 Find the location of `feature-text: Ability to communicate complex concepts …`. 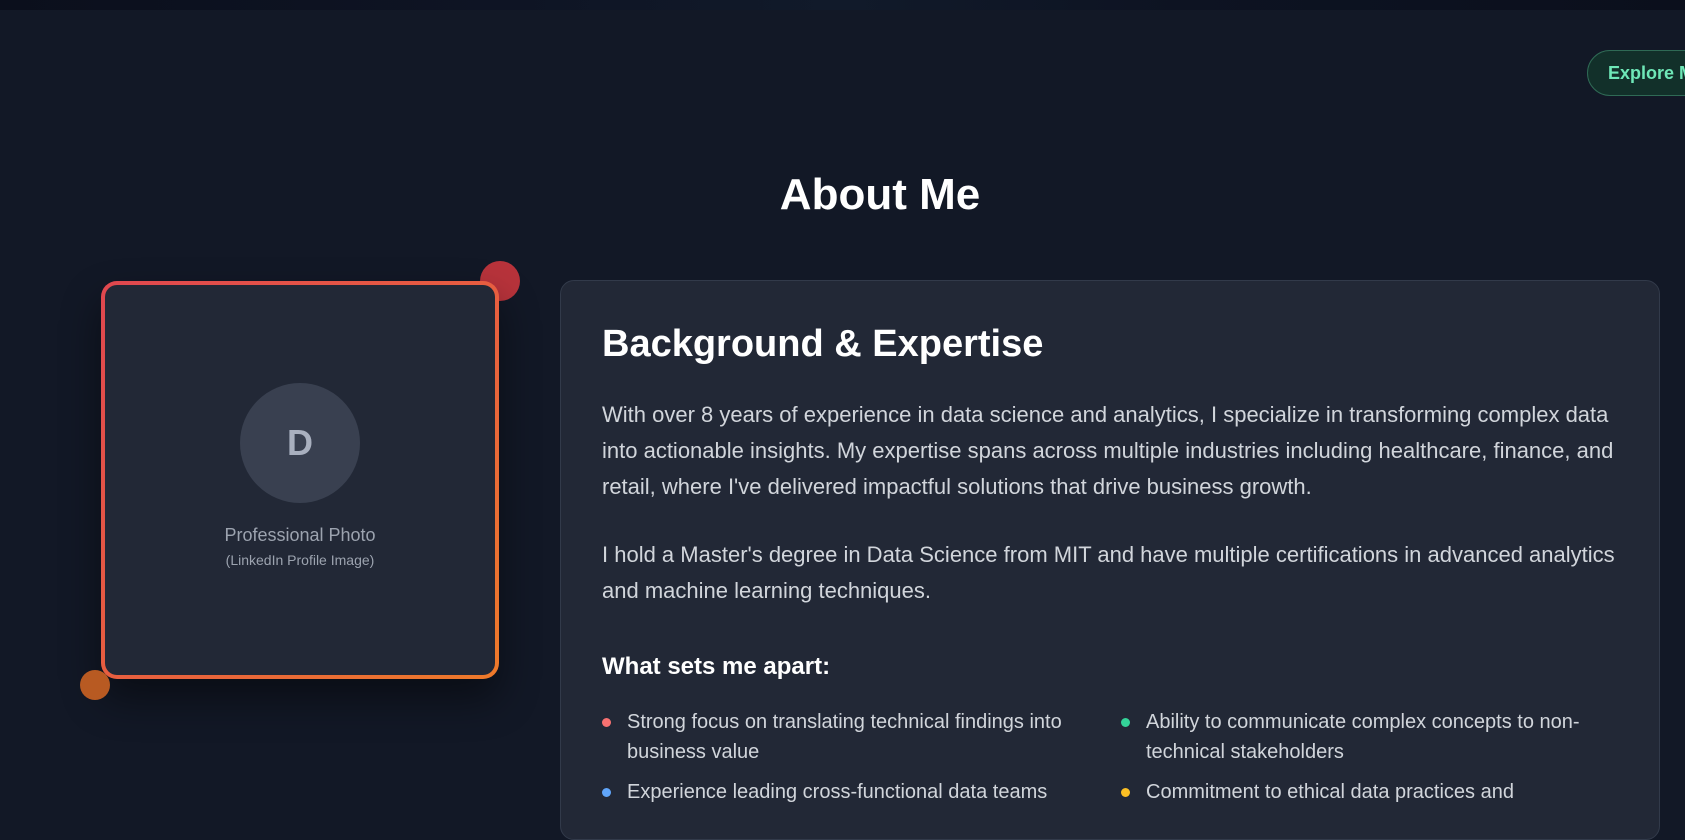

feature-text: Ability to communicate complex concepts … is located at coordinates (1363, 737).